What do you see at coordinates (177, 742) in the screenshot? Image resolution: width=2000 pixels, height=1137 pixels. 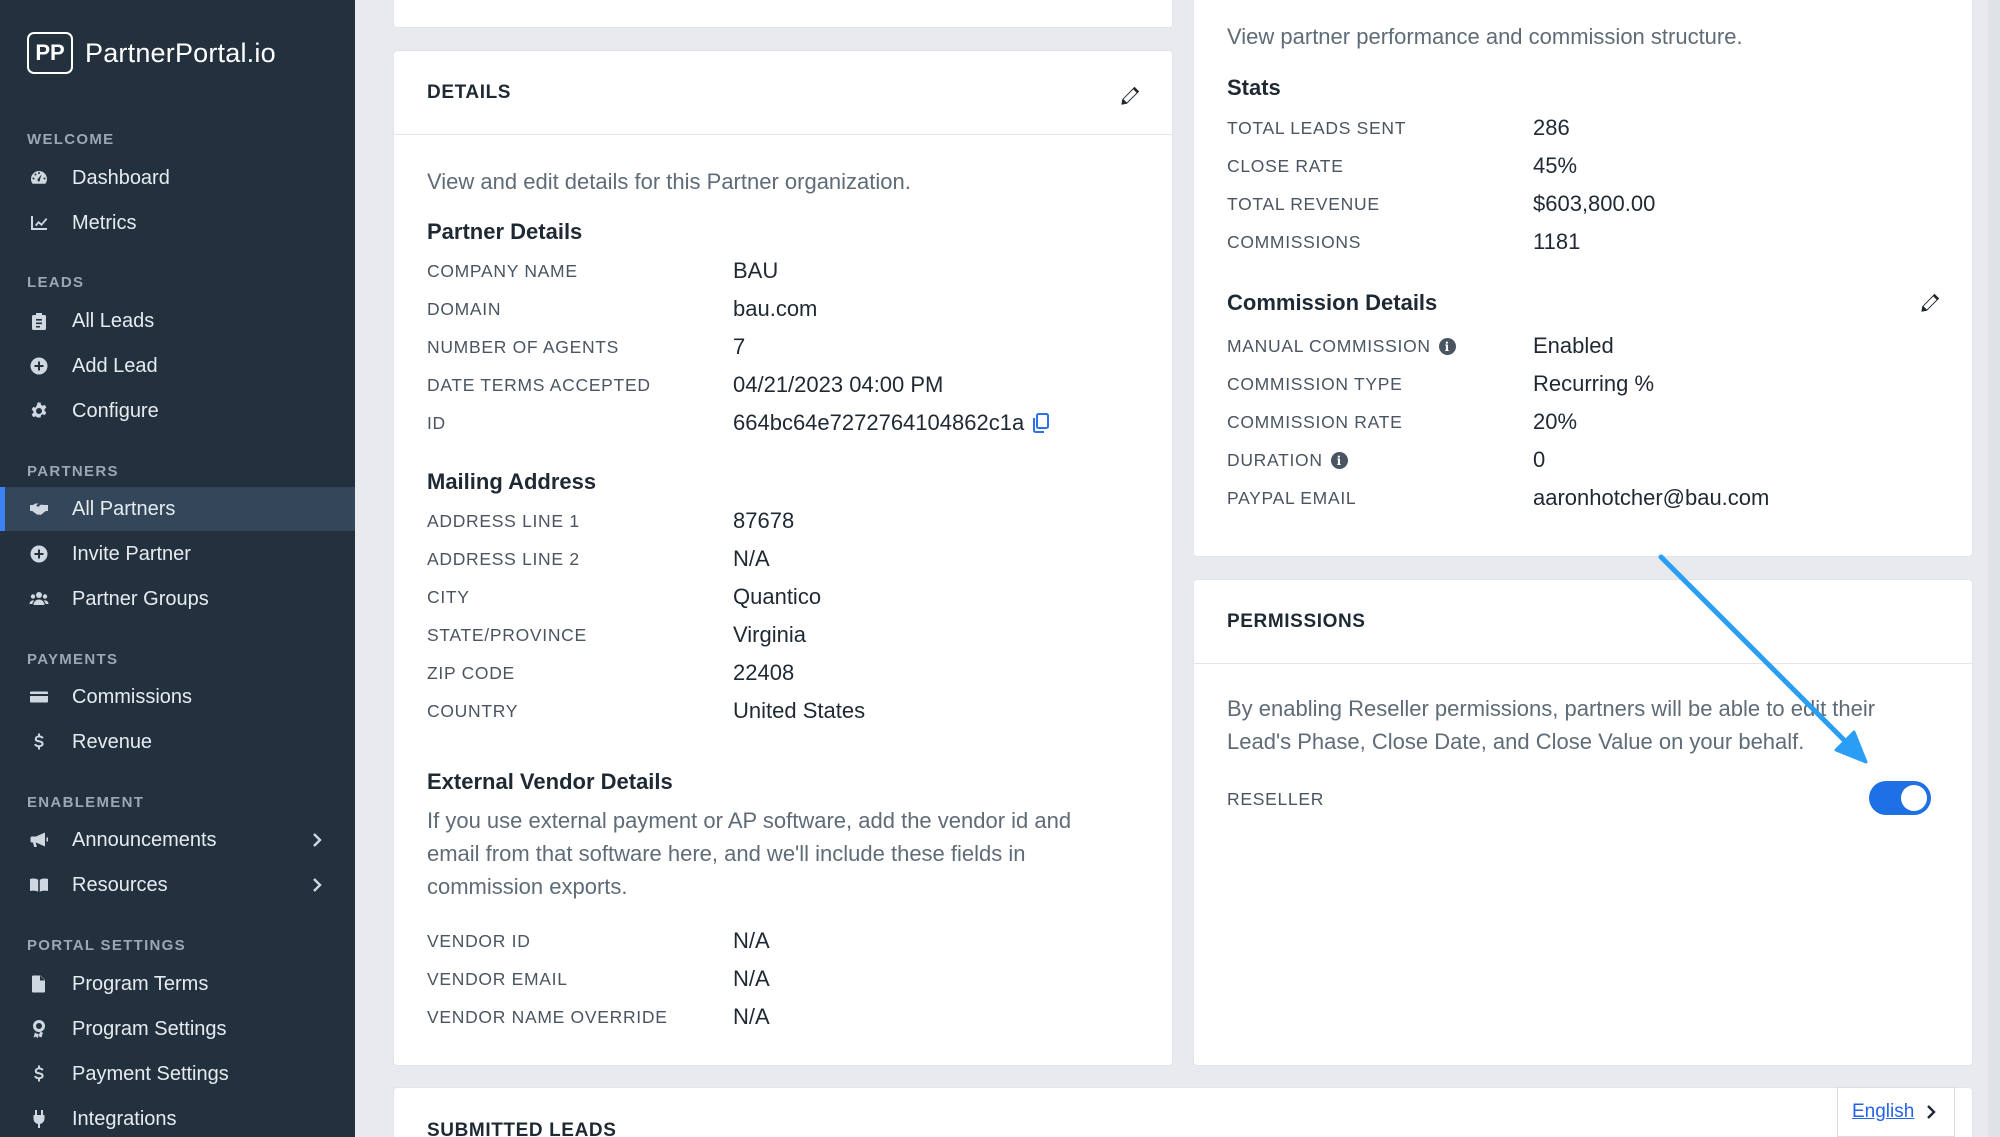 I see `sidebar-item-revenue: Revenue` at bounding box center [177, 742].